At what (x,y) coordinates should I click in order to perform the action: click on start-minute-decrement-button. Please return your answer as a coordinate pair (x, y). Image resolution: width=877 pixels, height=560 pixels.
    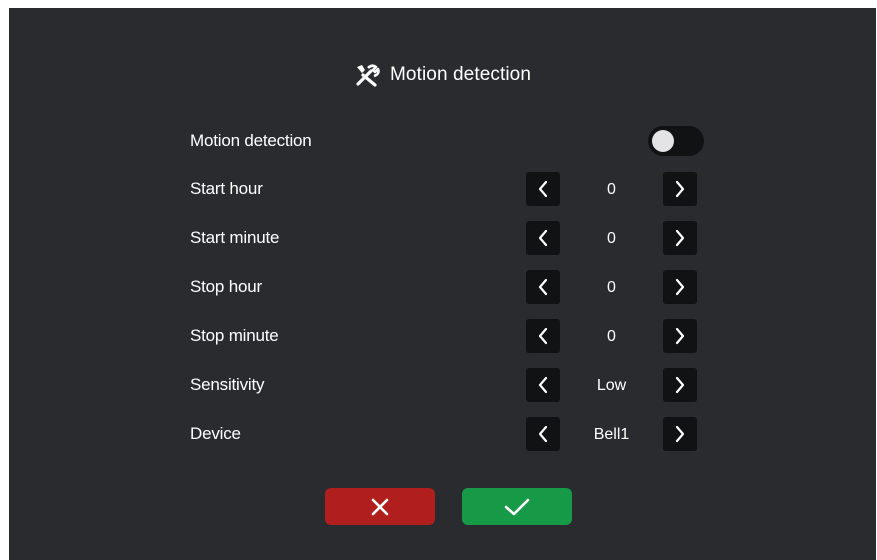
    Looking at the image, I should click on (543, 238).